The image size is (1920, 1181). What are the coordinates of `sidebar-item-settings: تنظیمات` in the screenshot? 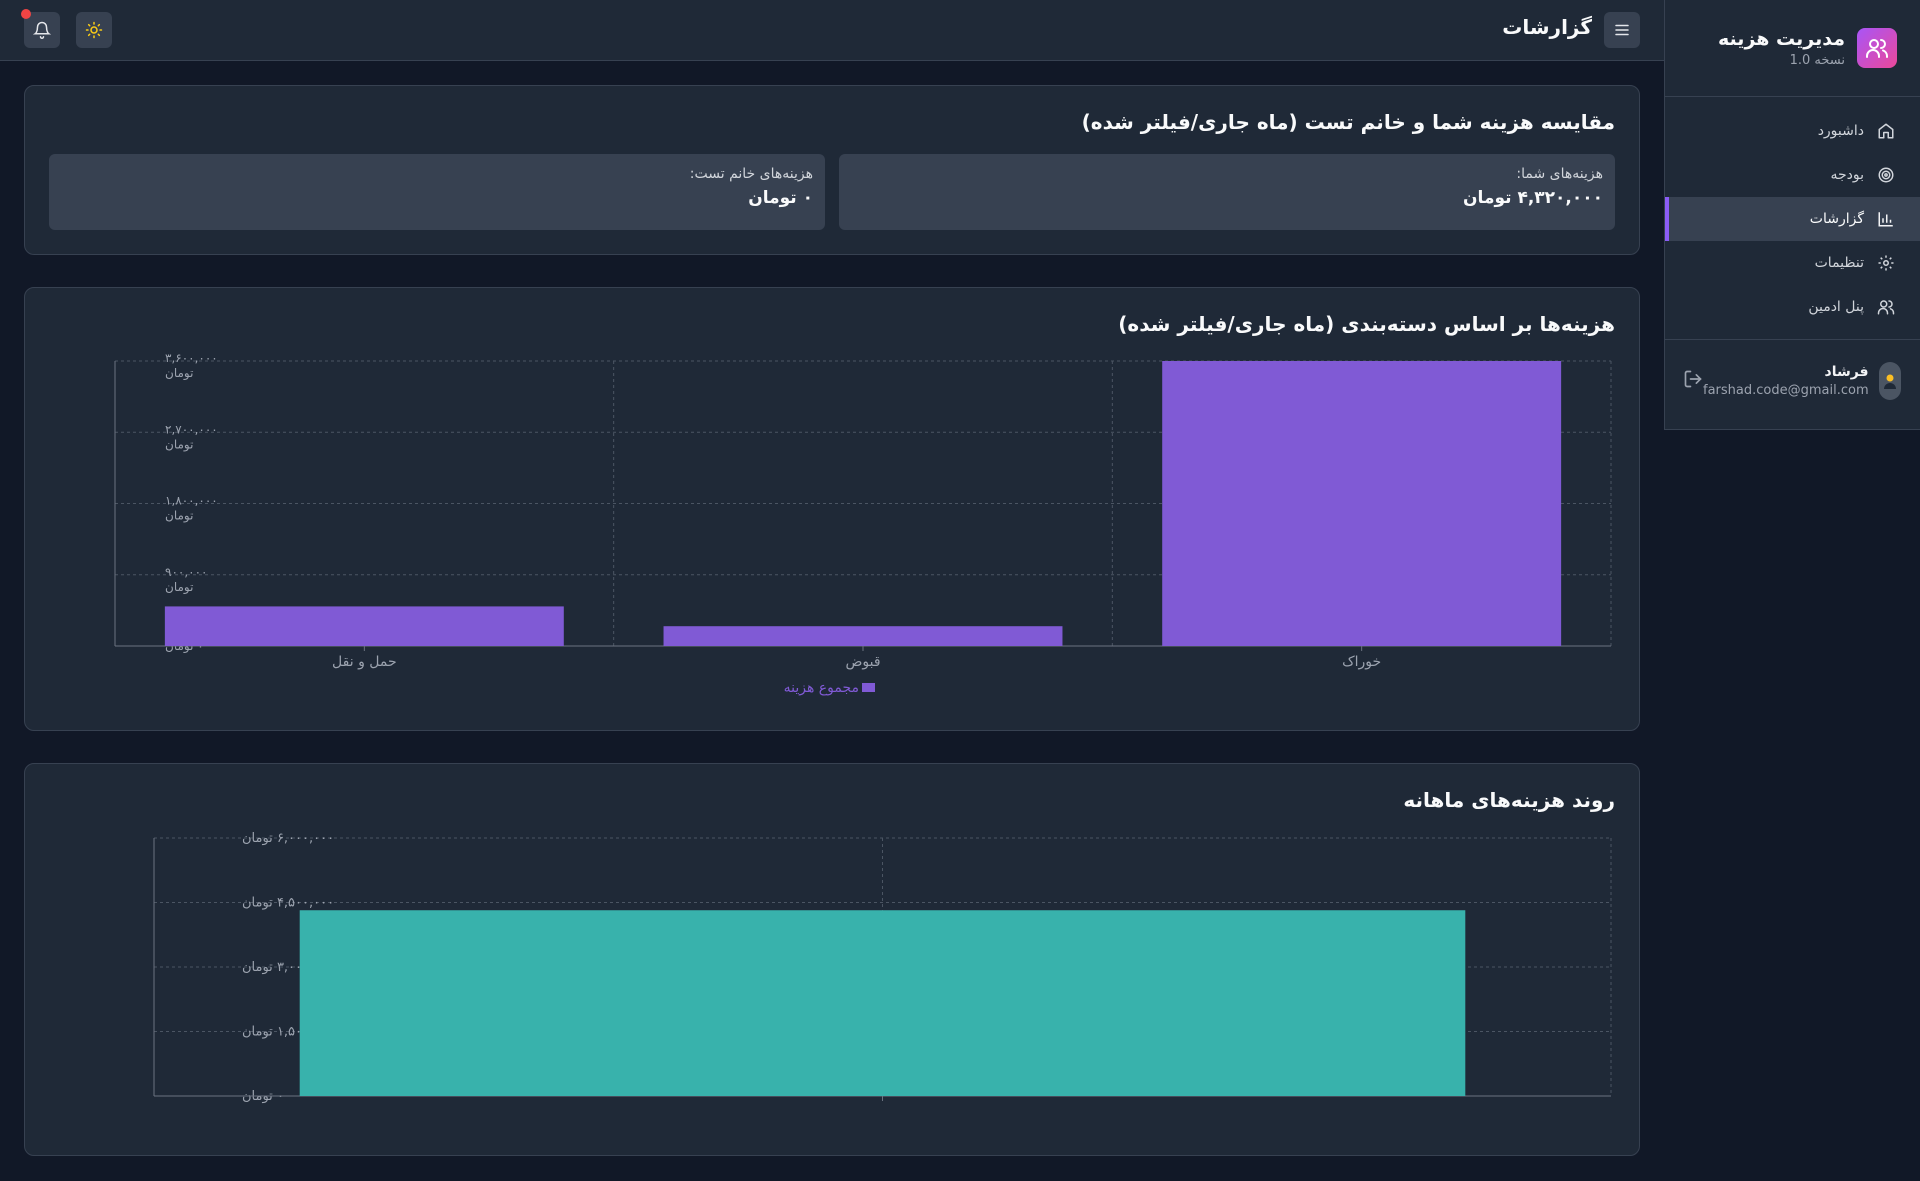 It's located at (1792, 263).